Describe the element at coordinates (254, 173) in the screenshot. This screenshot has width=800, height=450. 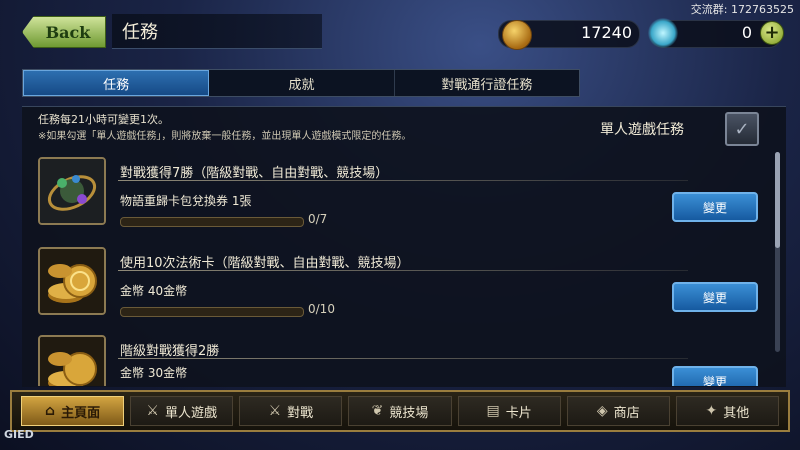
I see `mission-name: 對戰獲得7勝（階級對戰、自由對戰、競技場）` at that location.